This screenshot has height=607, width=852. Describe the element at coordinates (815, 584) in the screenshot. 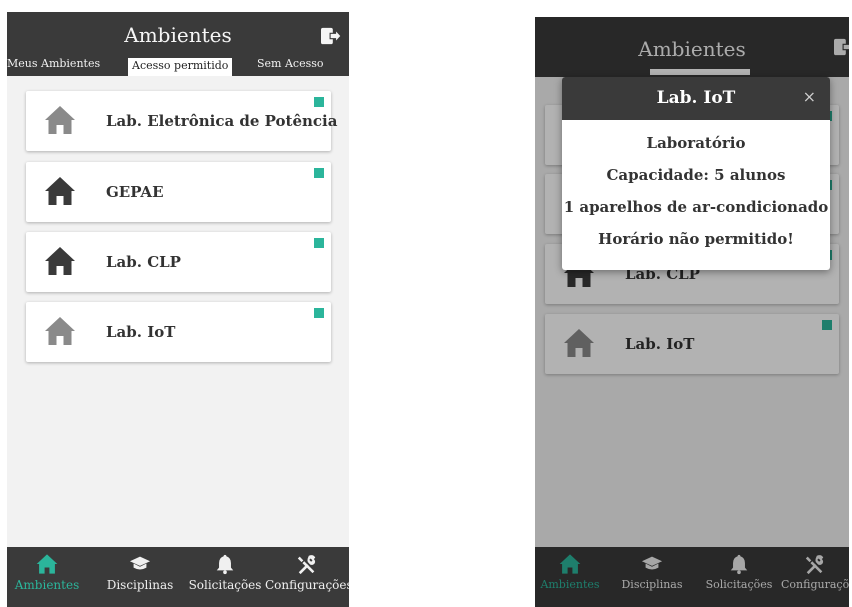

I see `nav-label: Configuraçõ` at that location.